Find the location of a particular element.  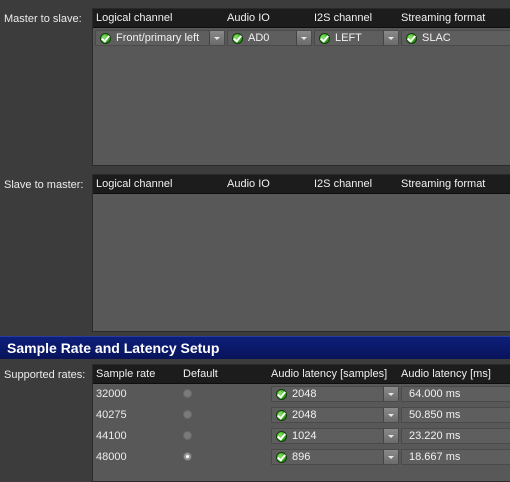

latency-ms-value: 18.667 ms is located at coordinates (435, 457).